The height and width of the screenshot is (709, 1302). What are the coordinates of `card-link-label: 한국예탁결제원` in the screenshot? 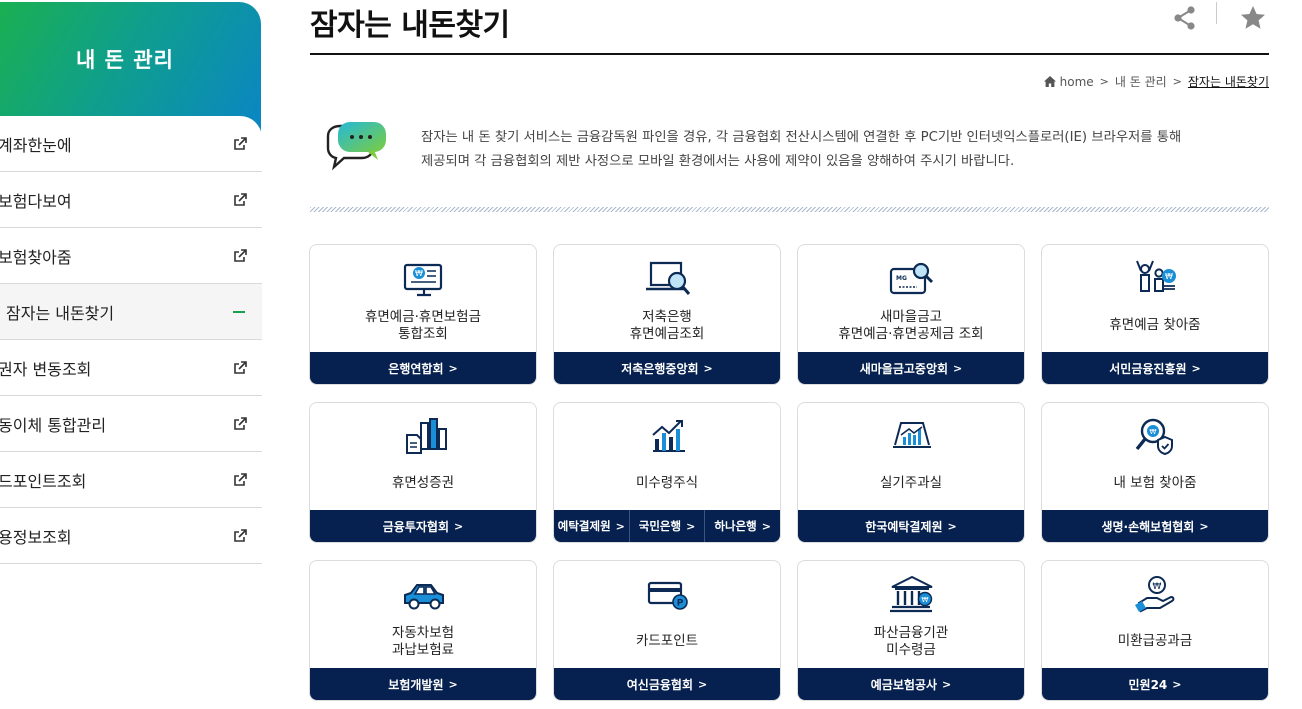 It's located at (904, 526).